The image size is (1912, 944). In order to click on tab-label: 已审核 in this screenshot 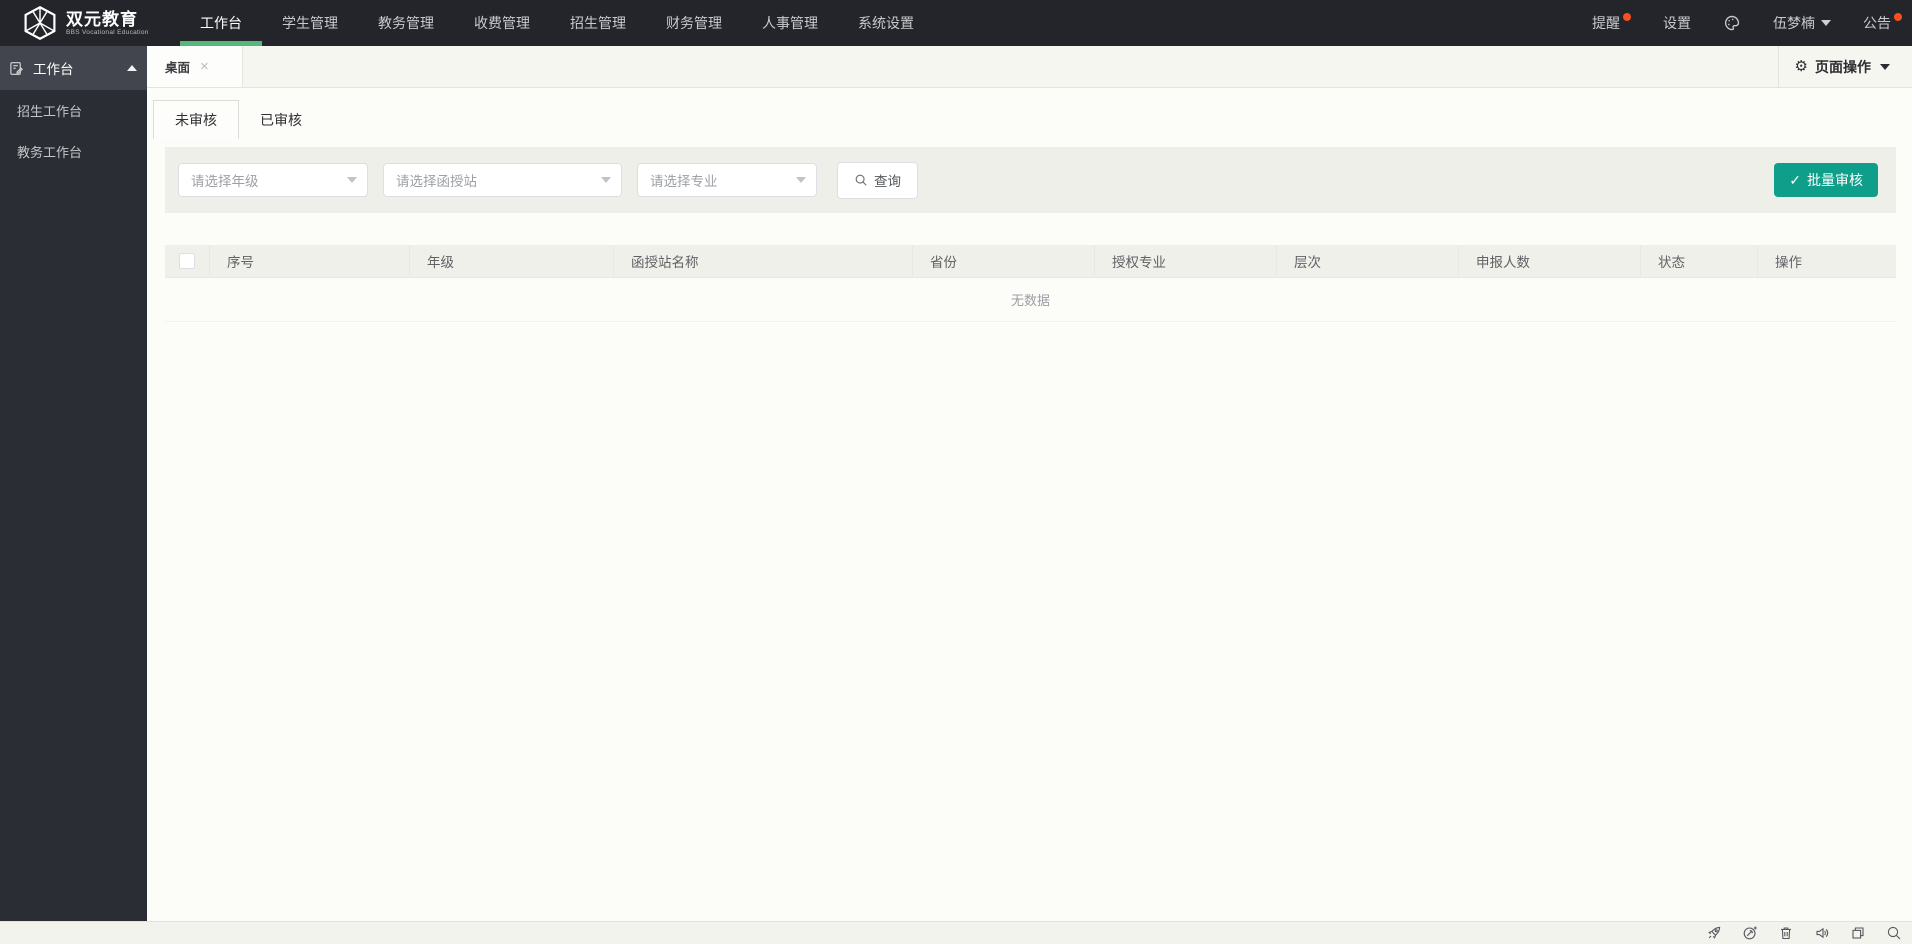, I will do `click(281, 119)`.